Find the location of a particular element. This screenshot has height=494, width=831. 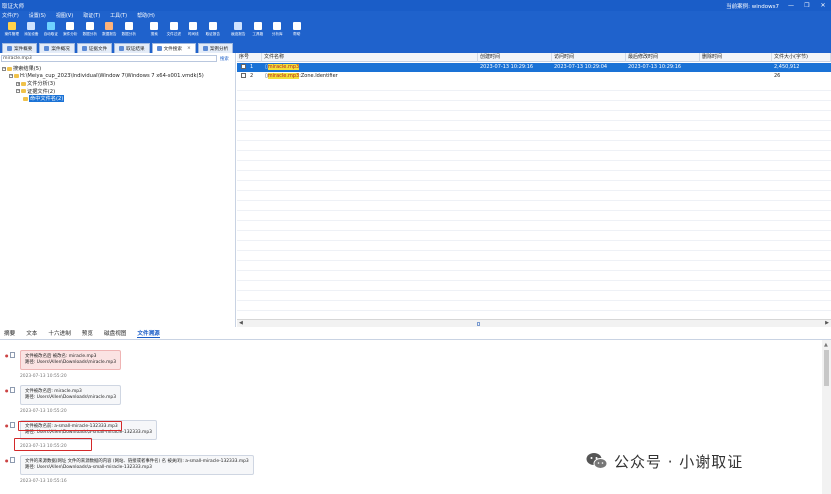

scroll-up-icon: ▲ is located at coordinates (826, 345).